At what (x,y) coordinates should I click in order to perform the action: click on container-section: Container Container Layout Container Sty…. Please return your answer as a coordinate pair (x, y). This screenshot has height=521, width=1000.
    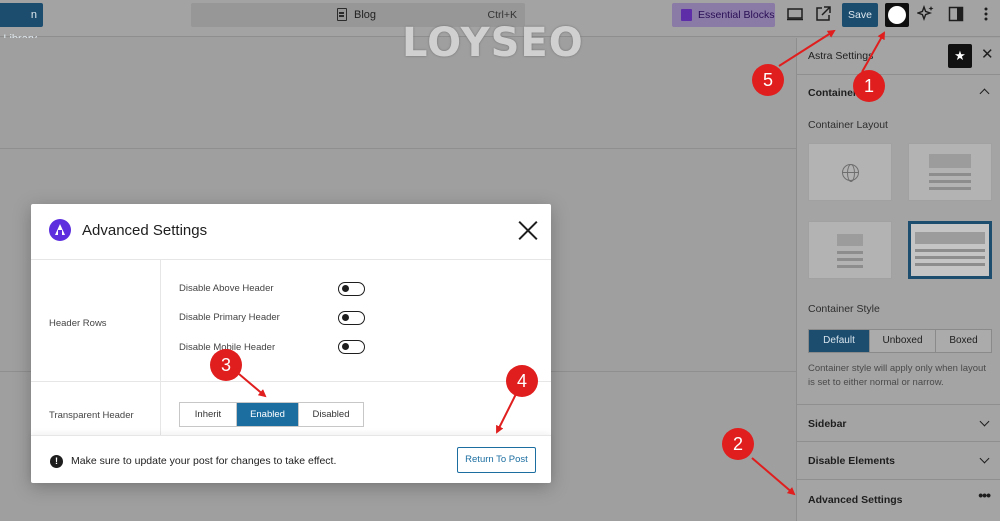
    Looking at the image, I should click on (898, 239).